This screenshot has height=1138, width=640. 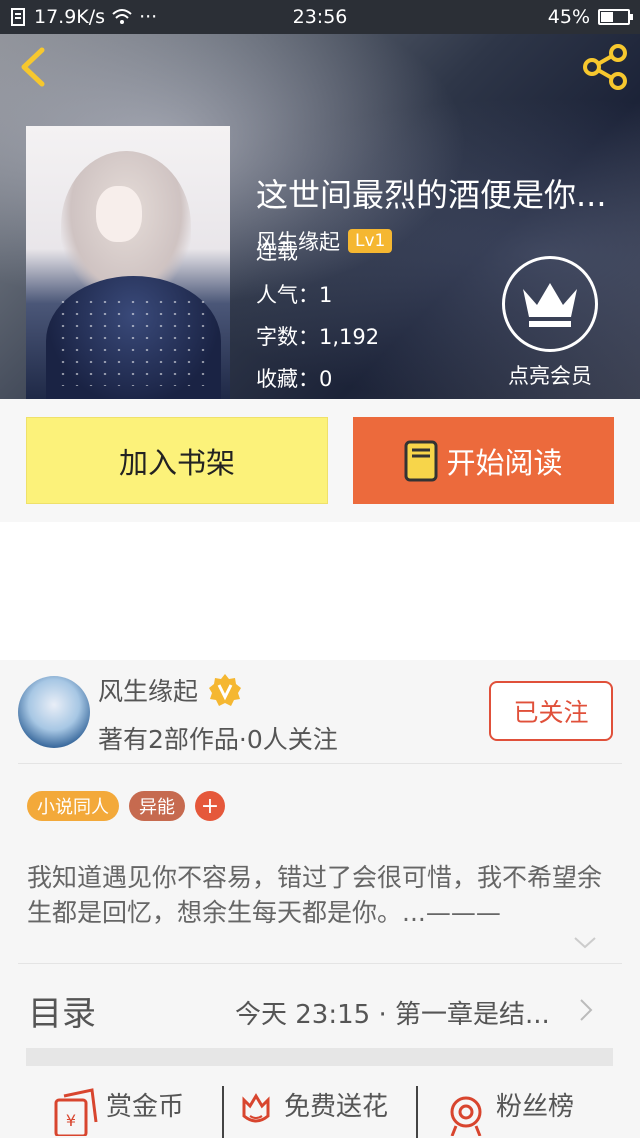 What do you see at coordinates (568, 17) in the screenshot?
I see `battery-percent: 45%` at bounding box center [568, 17].